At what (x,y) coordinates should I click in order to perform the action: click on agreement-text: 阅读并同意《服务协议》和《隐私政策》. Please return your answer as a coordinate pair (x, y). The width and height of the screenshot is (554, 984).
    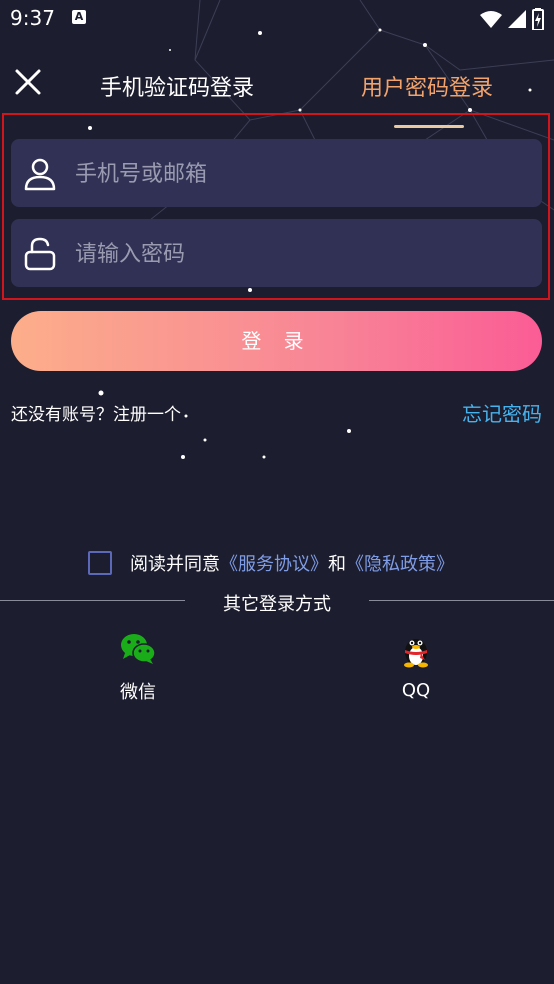
    Looking at the image, I should click on (292, 563).